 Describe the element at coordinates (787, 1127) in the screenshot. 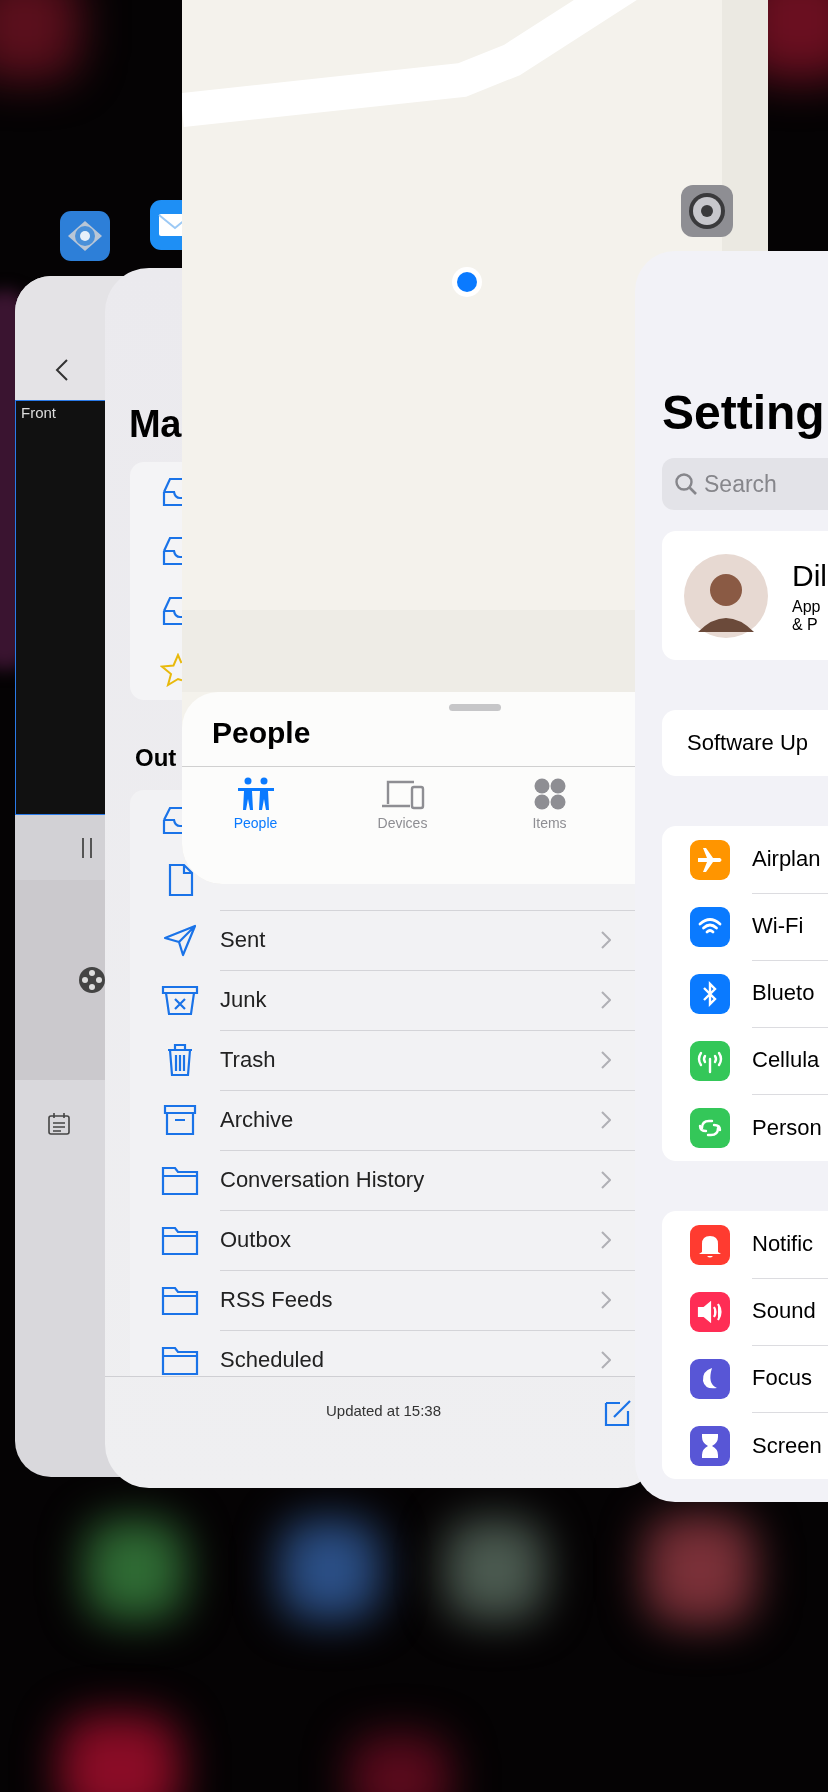

I see `row-label: Person` at that location.